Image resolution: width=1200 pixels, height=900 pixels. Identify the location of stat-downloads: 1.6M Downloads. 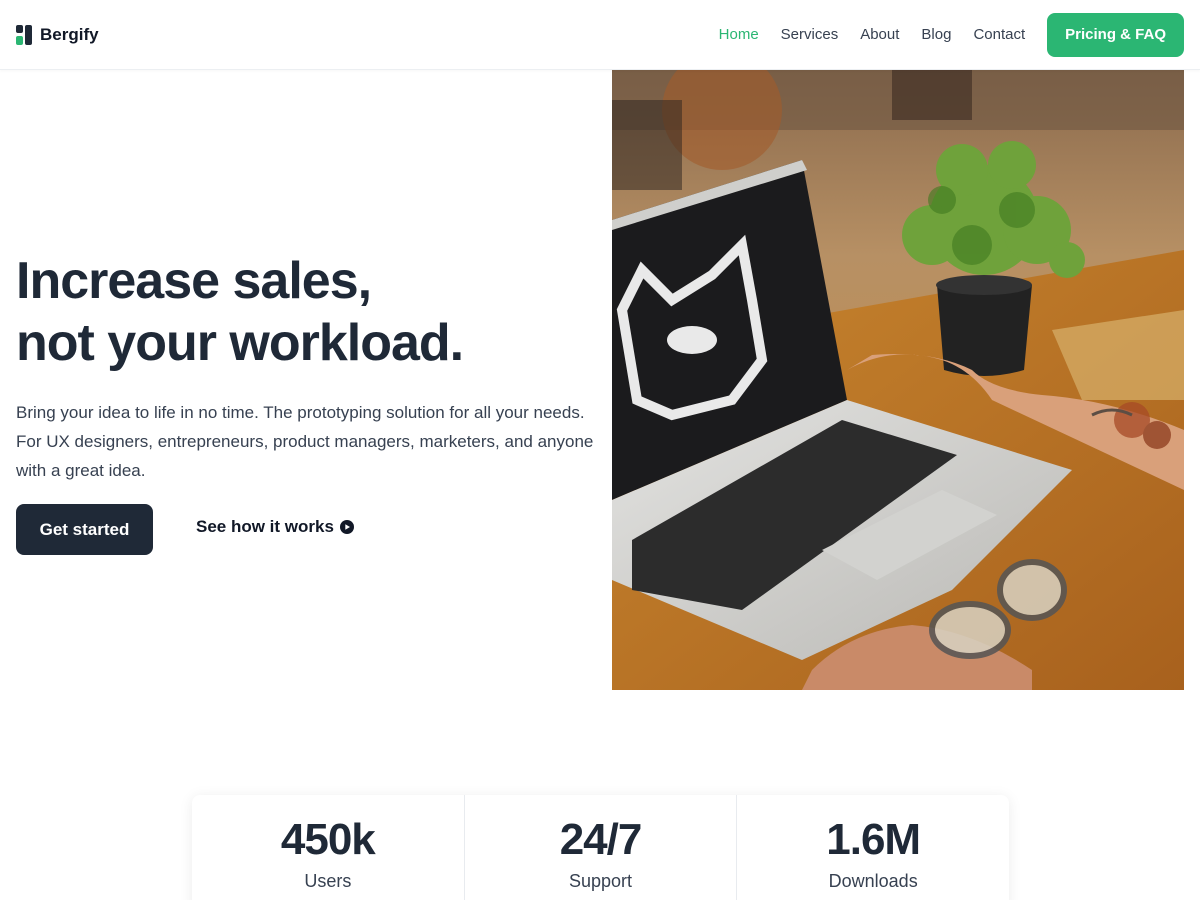
(872, 847).